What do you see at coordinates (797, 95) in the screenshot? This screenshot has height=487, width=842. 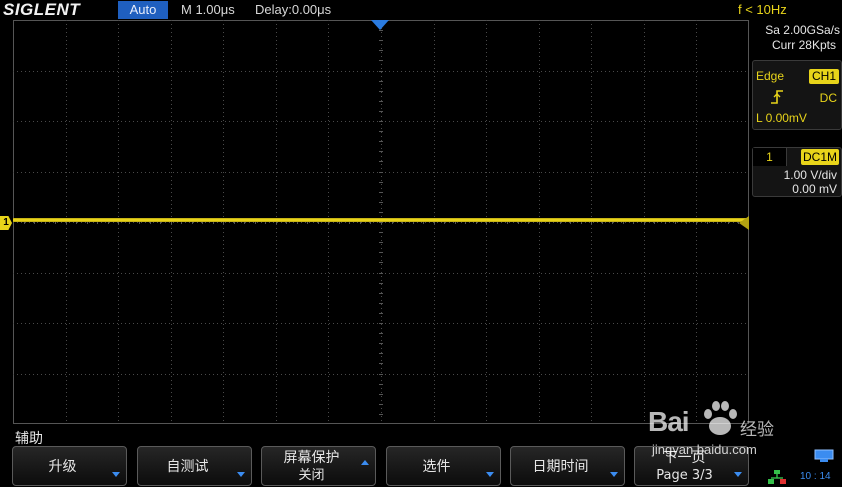 I see `trigger-info-box: Edge CH1 DC L 0.00mV` at bounding box center [797, 95].